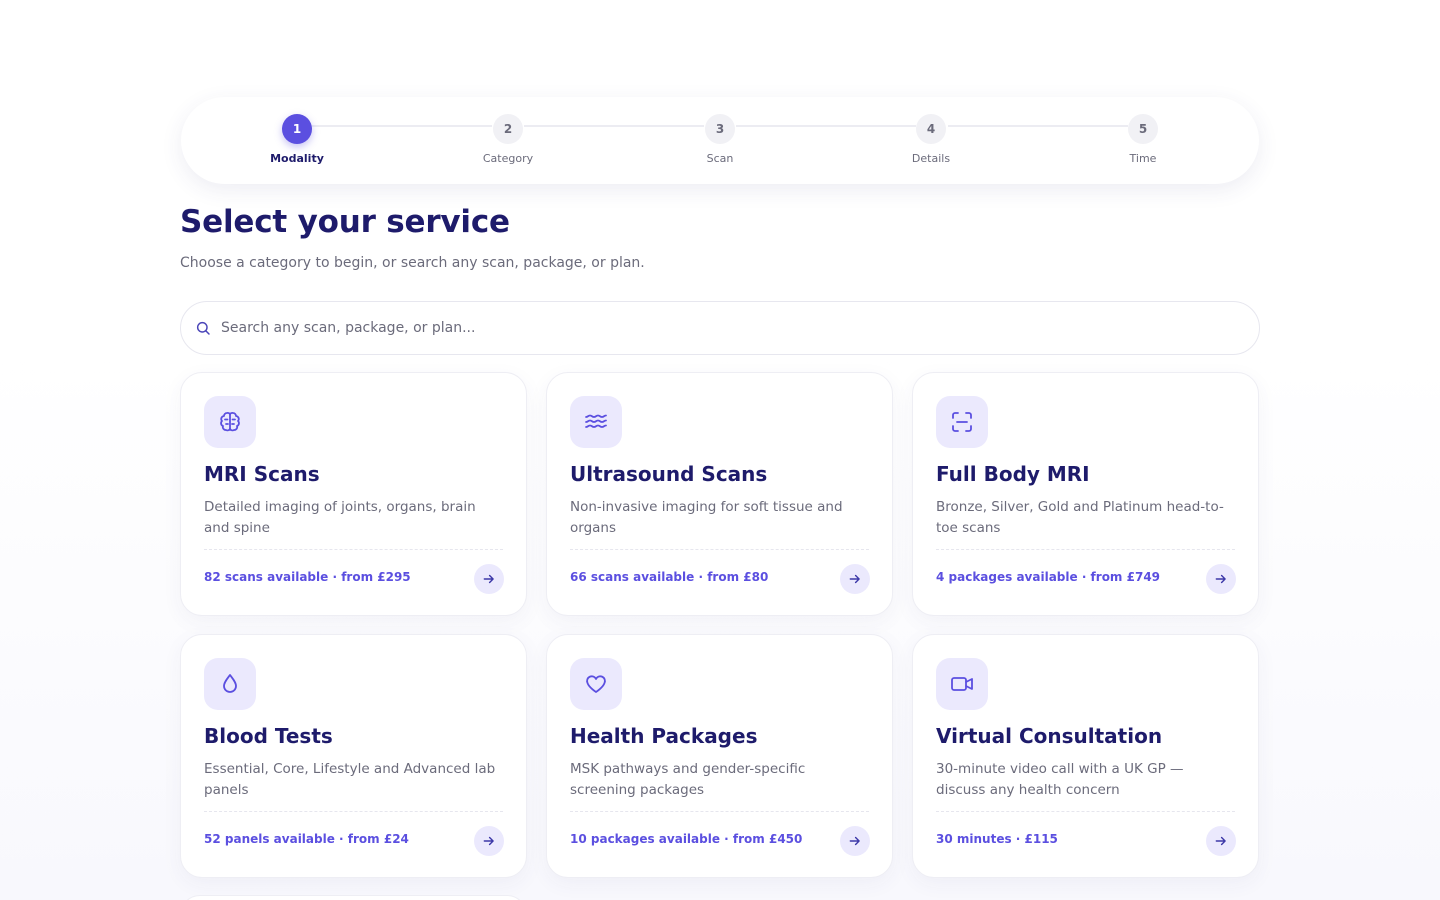 This screenshot has height=900, width=1440. I want to click on step-label: Category, so click(508, 158).